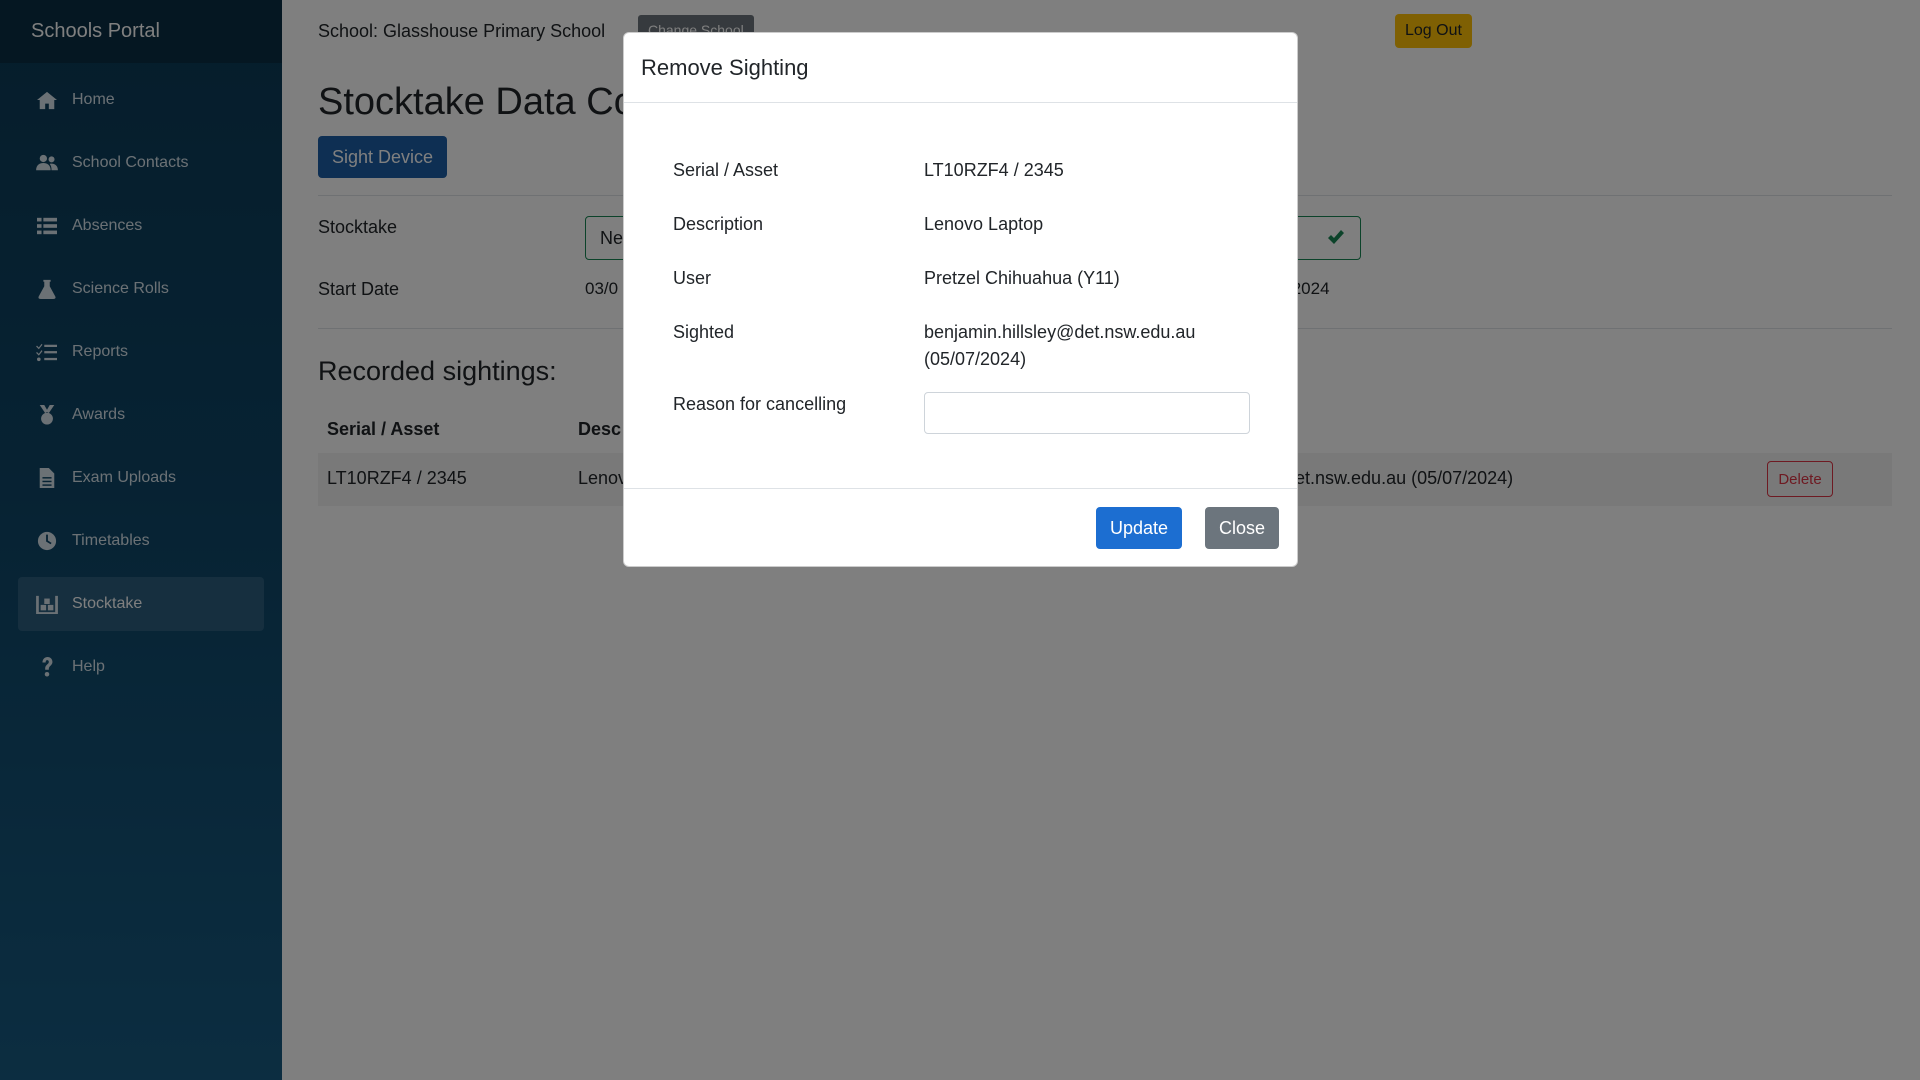 The height and width of the screenshot is (1080, 1920). What do you see at coordinates (760, 404) in the screenshot?
I see `reason-label: Reason for cancelling` at bounding box center [760, 404].